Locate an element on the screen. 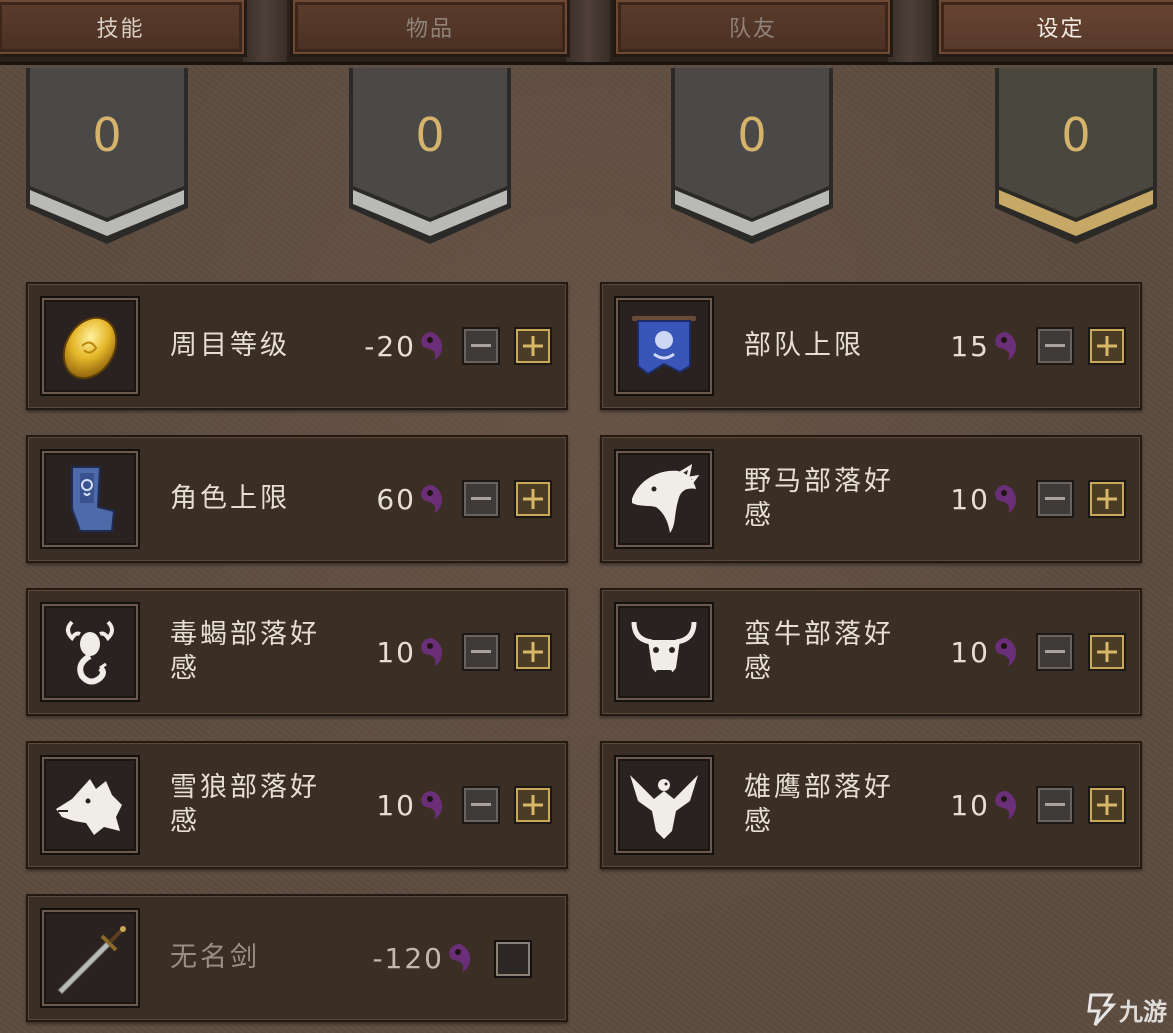 This screenshot has height=1033, width=1173. option-card: 野马部落好感 10 is located at coordinates (871, 499).